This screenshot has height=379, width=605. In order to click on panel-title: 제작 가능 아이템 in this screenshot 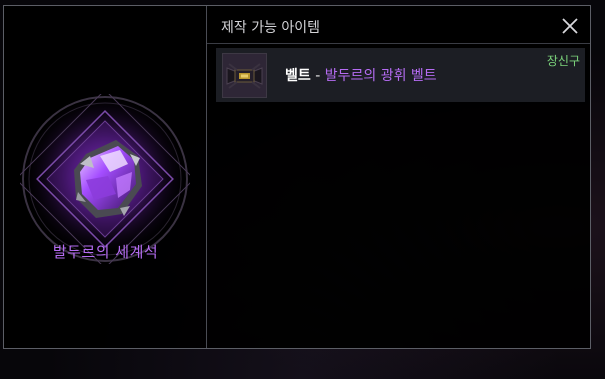, I will do `click(271, 28)`.